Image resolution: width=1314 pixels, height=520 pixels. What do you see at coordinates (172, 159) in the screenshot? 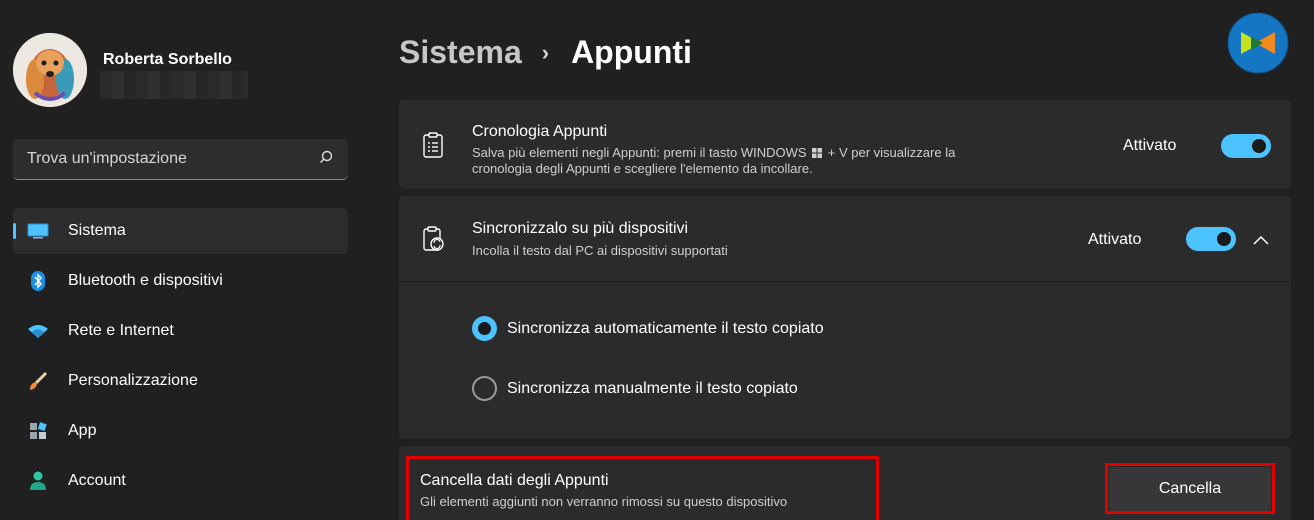
I see `search-input: Trova un'impostazione` at bounding box center [172, 159].